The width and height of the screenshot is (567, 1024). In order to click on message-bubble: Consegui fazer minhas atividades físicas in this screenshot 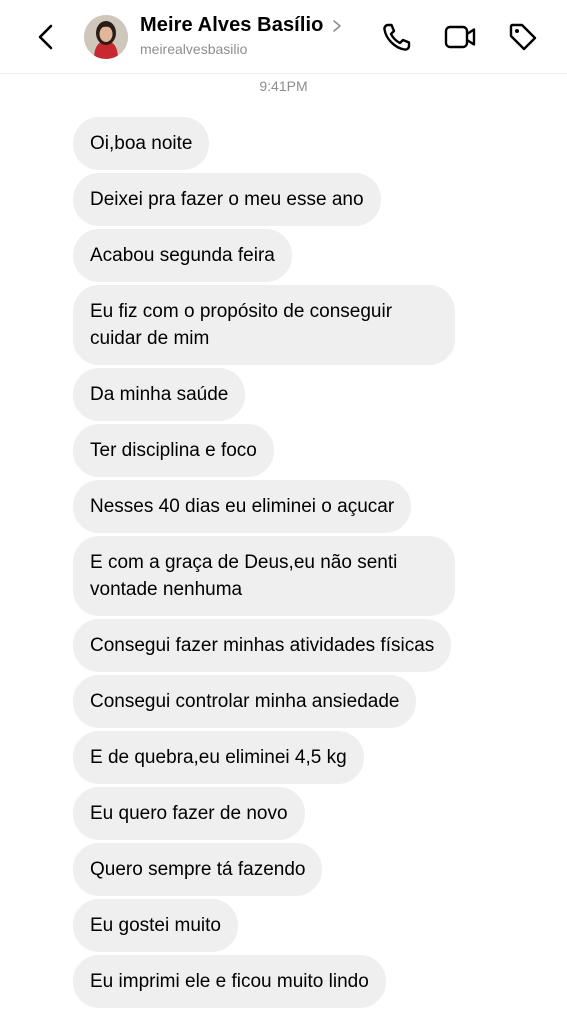, I will do `click(262, 645)`.